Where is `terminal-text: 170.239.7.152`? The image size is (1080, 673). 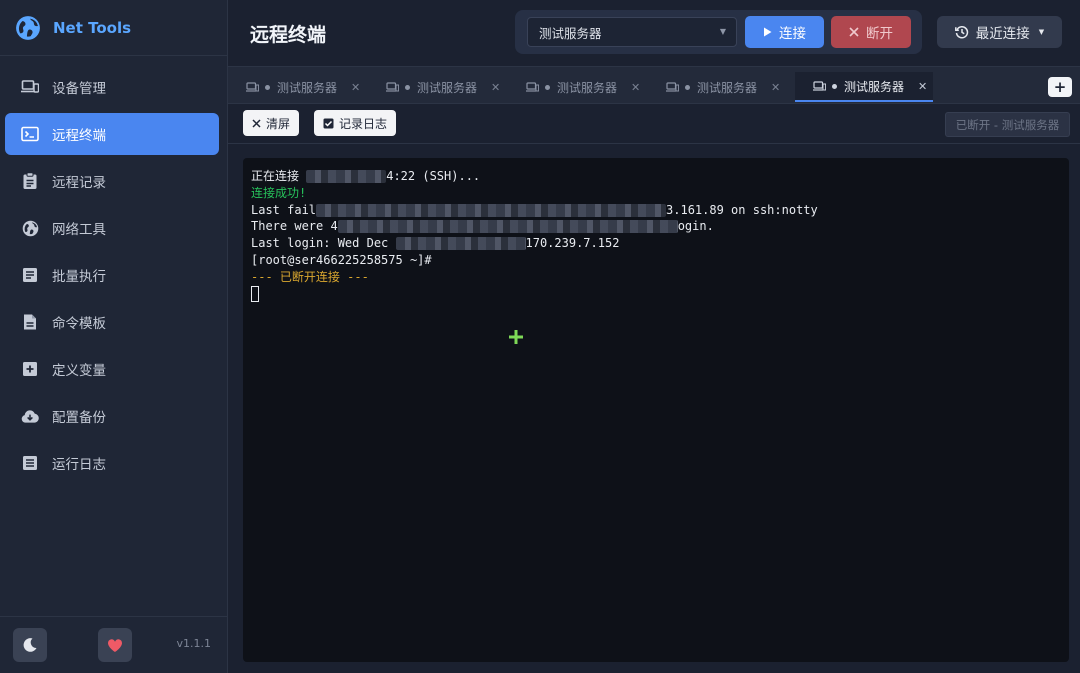 terminal-text: 170.239.7.152 is located at coordinates (572, 243).